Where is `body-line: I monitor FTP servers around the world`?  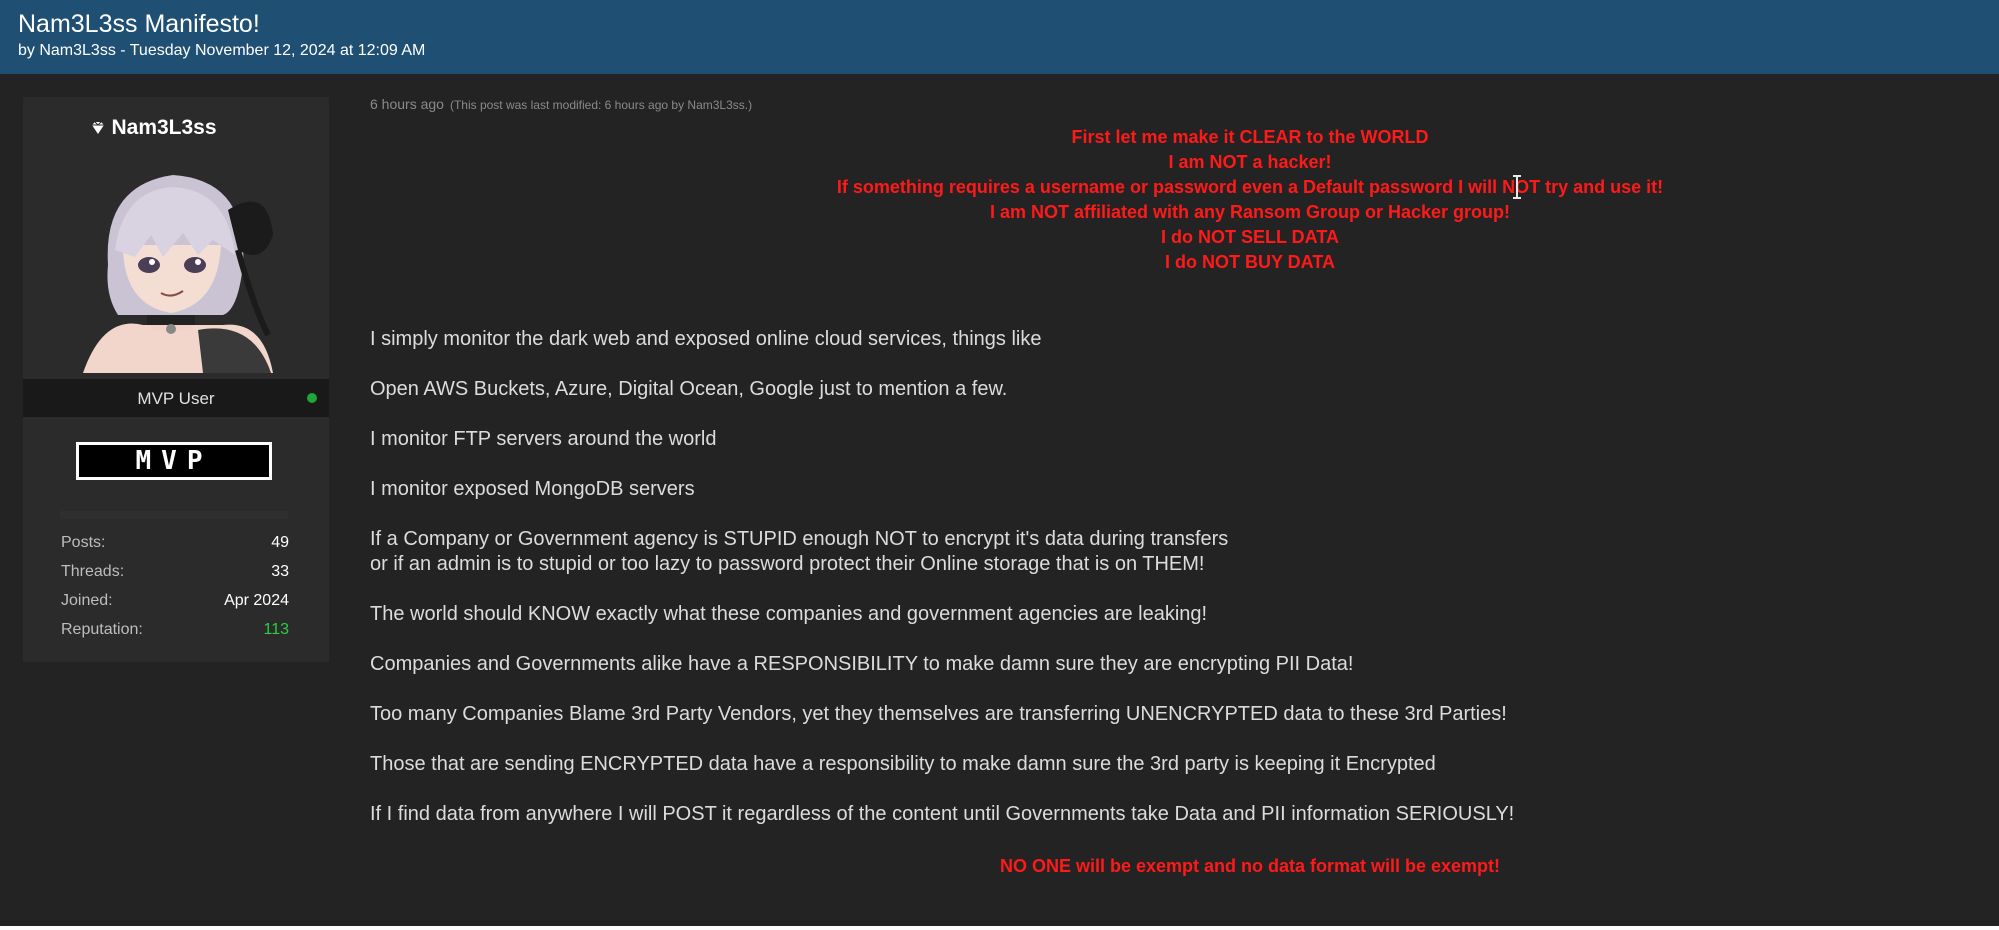 body-line: I monitor FTP servers around the world is located at coordinates (543, 439).